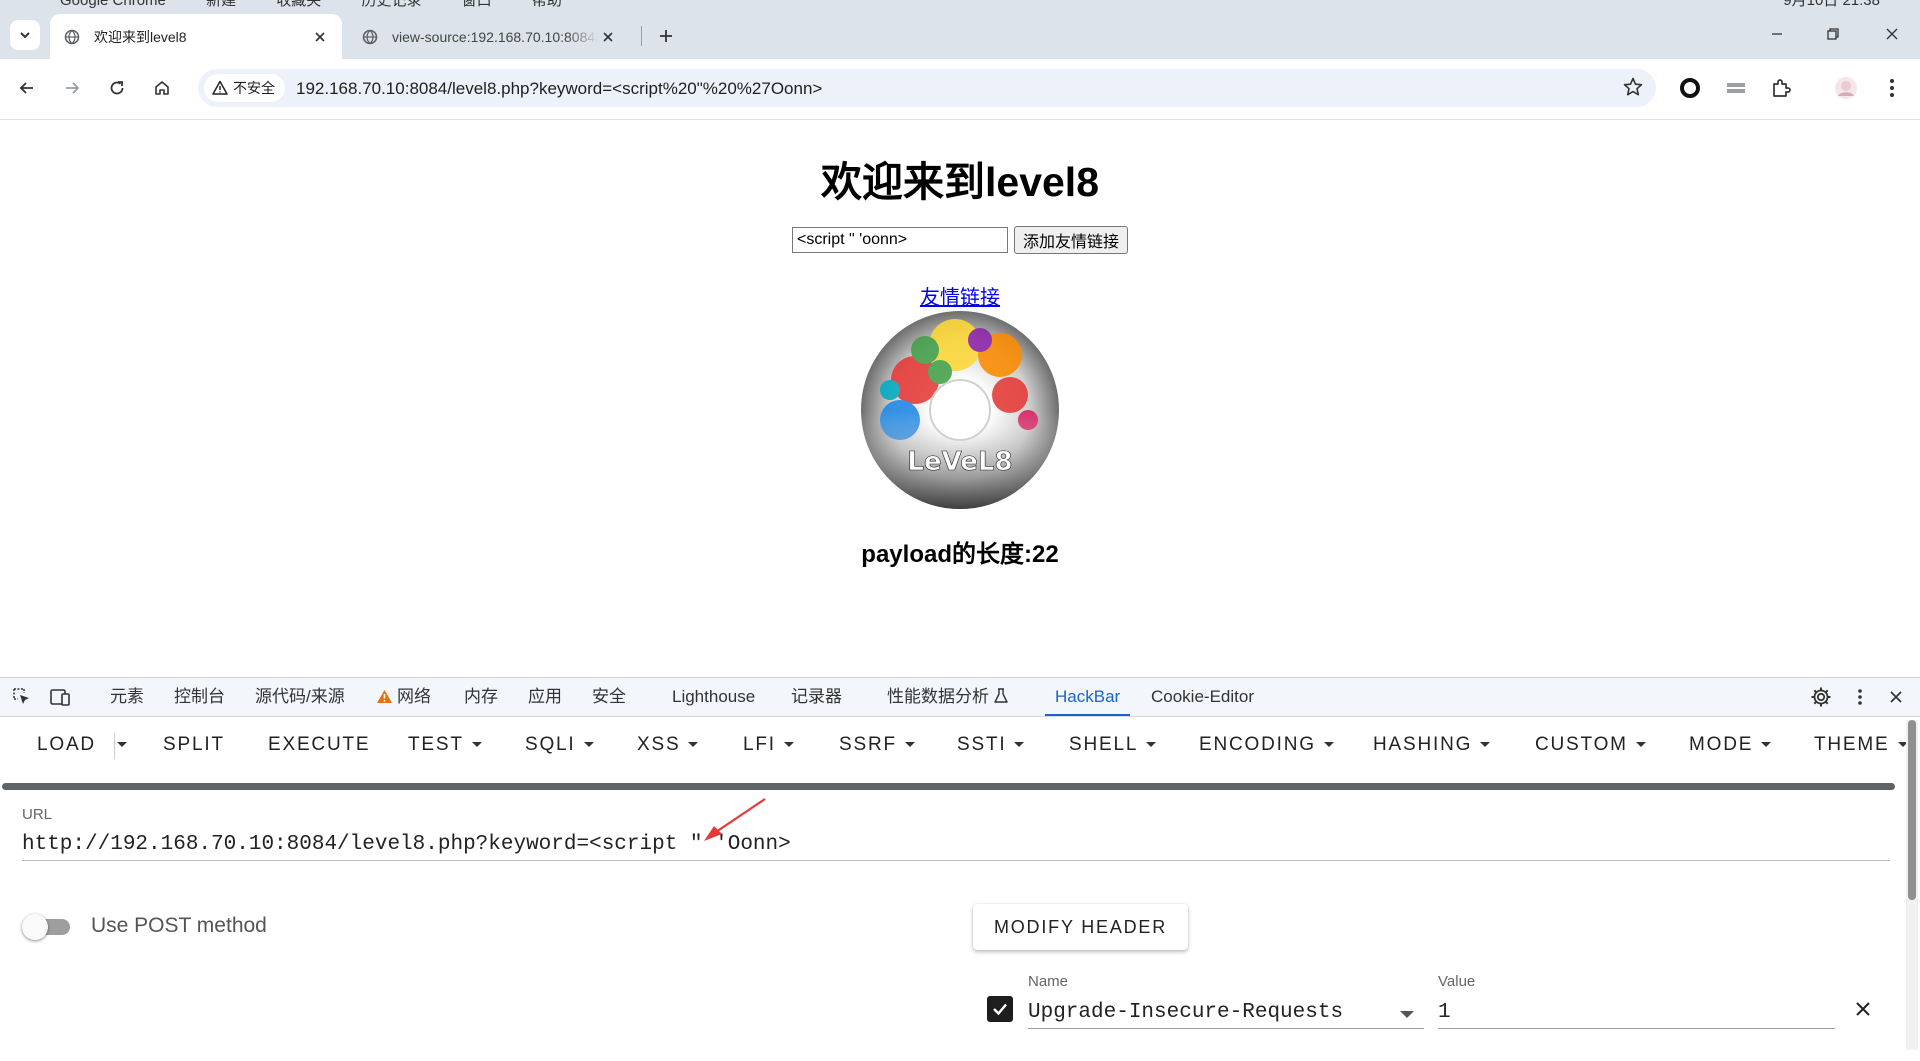  Describe the element at coordinates (1860, 697) in the screenshot. I see `devtools-more-icon` at that location.